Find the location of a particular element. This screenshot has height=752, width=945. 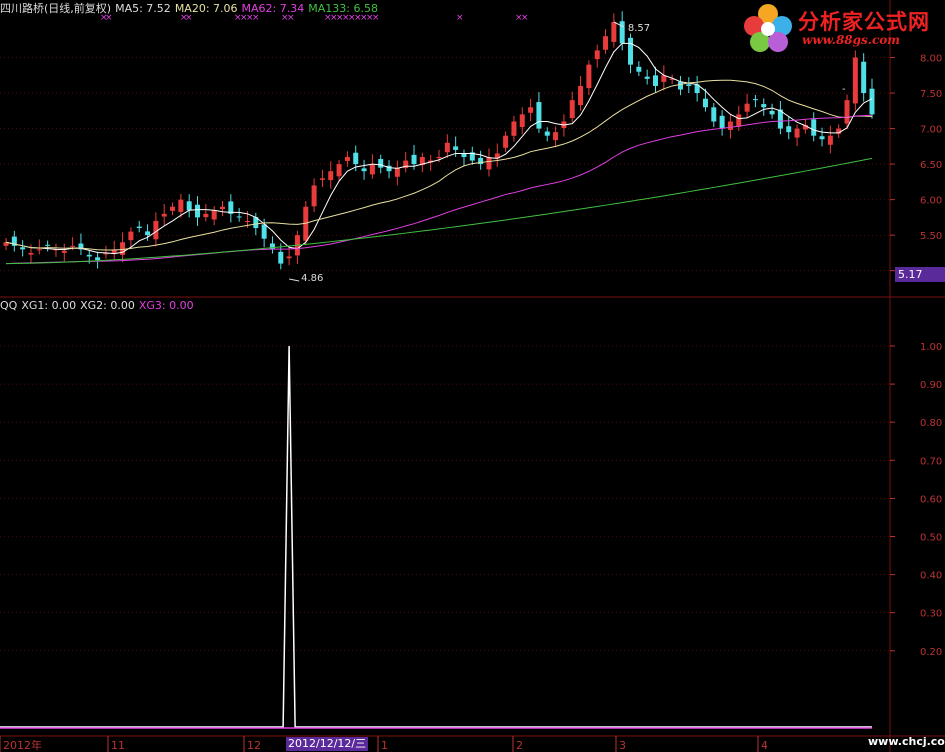

indicator-axis-label: 1.00 is located at coordinates (931, 347).